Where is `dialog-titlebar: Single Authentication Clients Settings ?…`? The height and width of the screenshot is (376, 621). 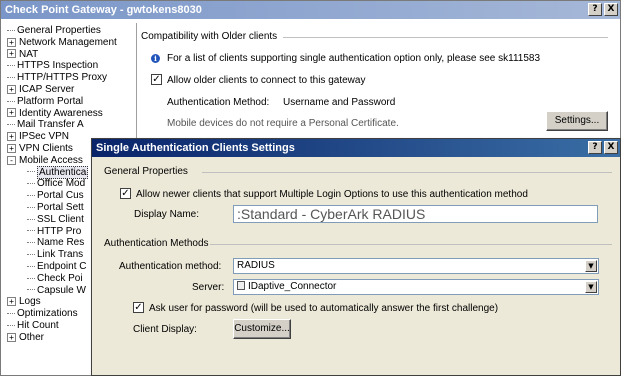
dialog-titlebar: Single Authentication Clients Settings ?… is located at coordinates (356, 148).